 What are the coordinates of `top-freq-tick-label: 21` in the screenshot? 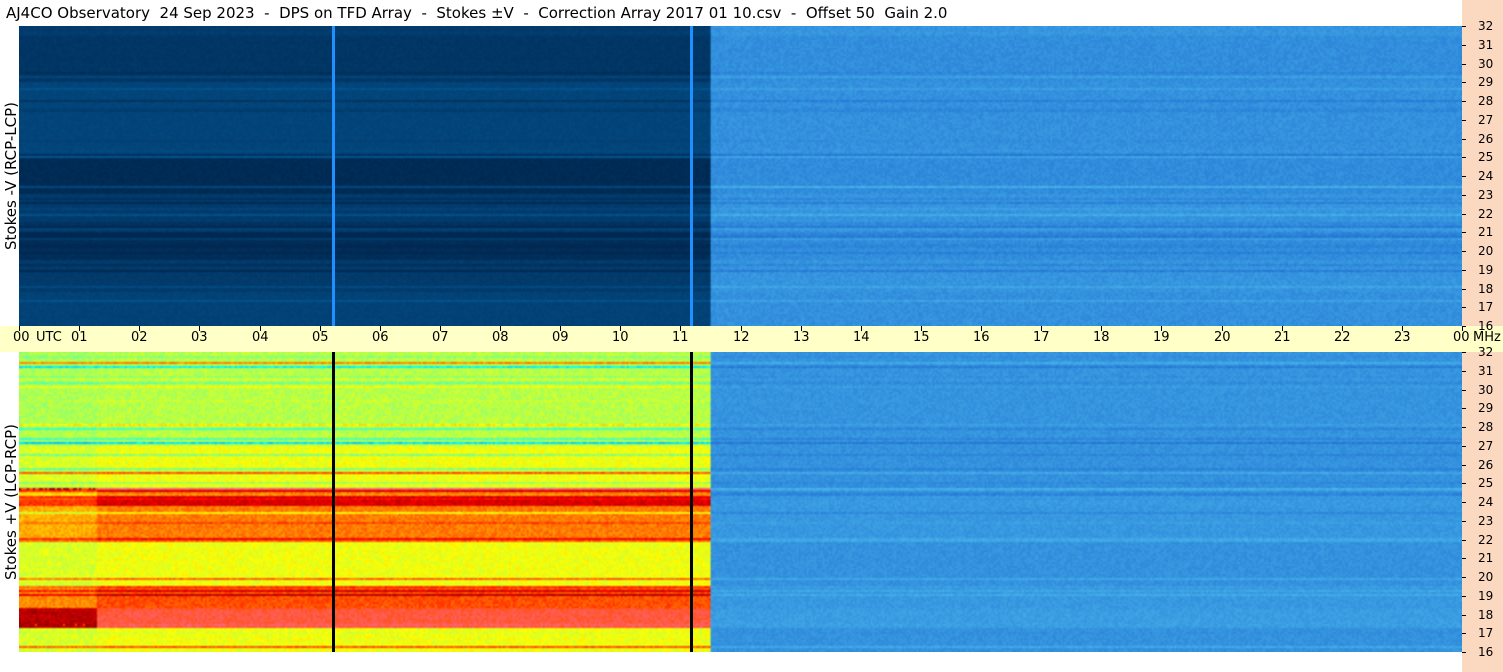 It's located at (1486, 232).